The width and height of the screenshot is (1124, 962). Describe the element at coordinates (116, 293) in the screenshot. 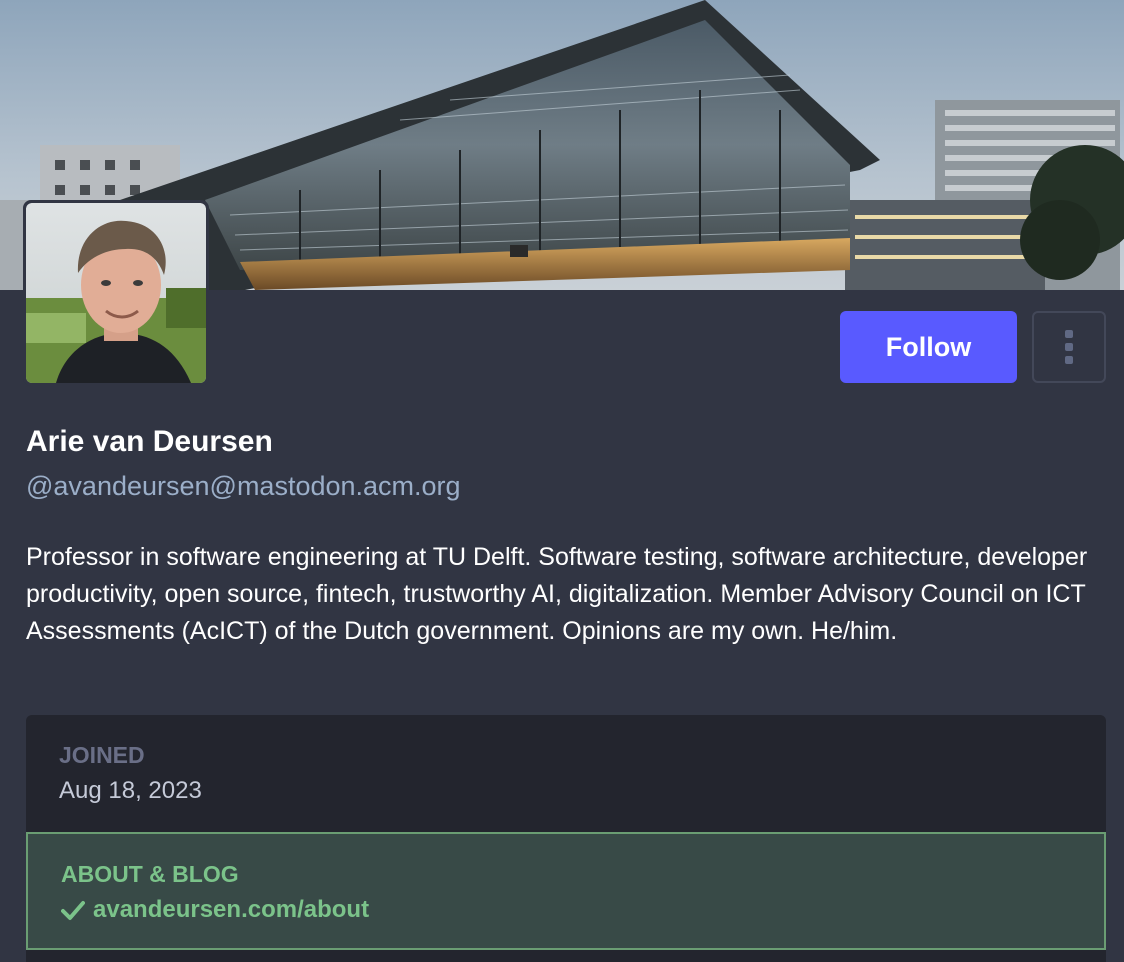

I see `avatar` at that location.